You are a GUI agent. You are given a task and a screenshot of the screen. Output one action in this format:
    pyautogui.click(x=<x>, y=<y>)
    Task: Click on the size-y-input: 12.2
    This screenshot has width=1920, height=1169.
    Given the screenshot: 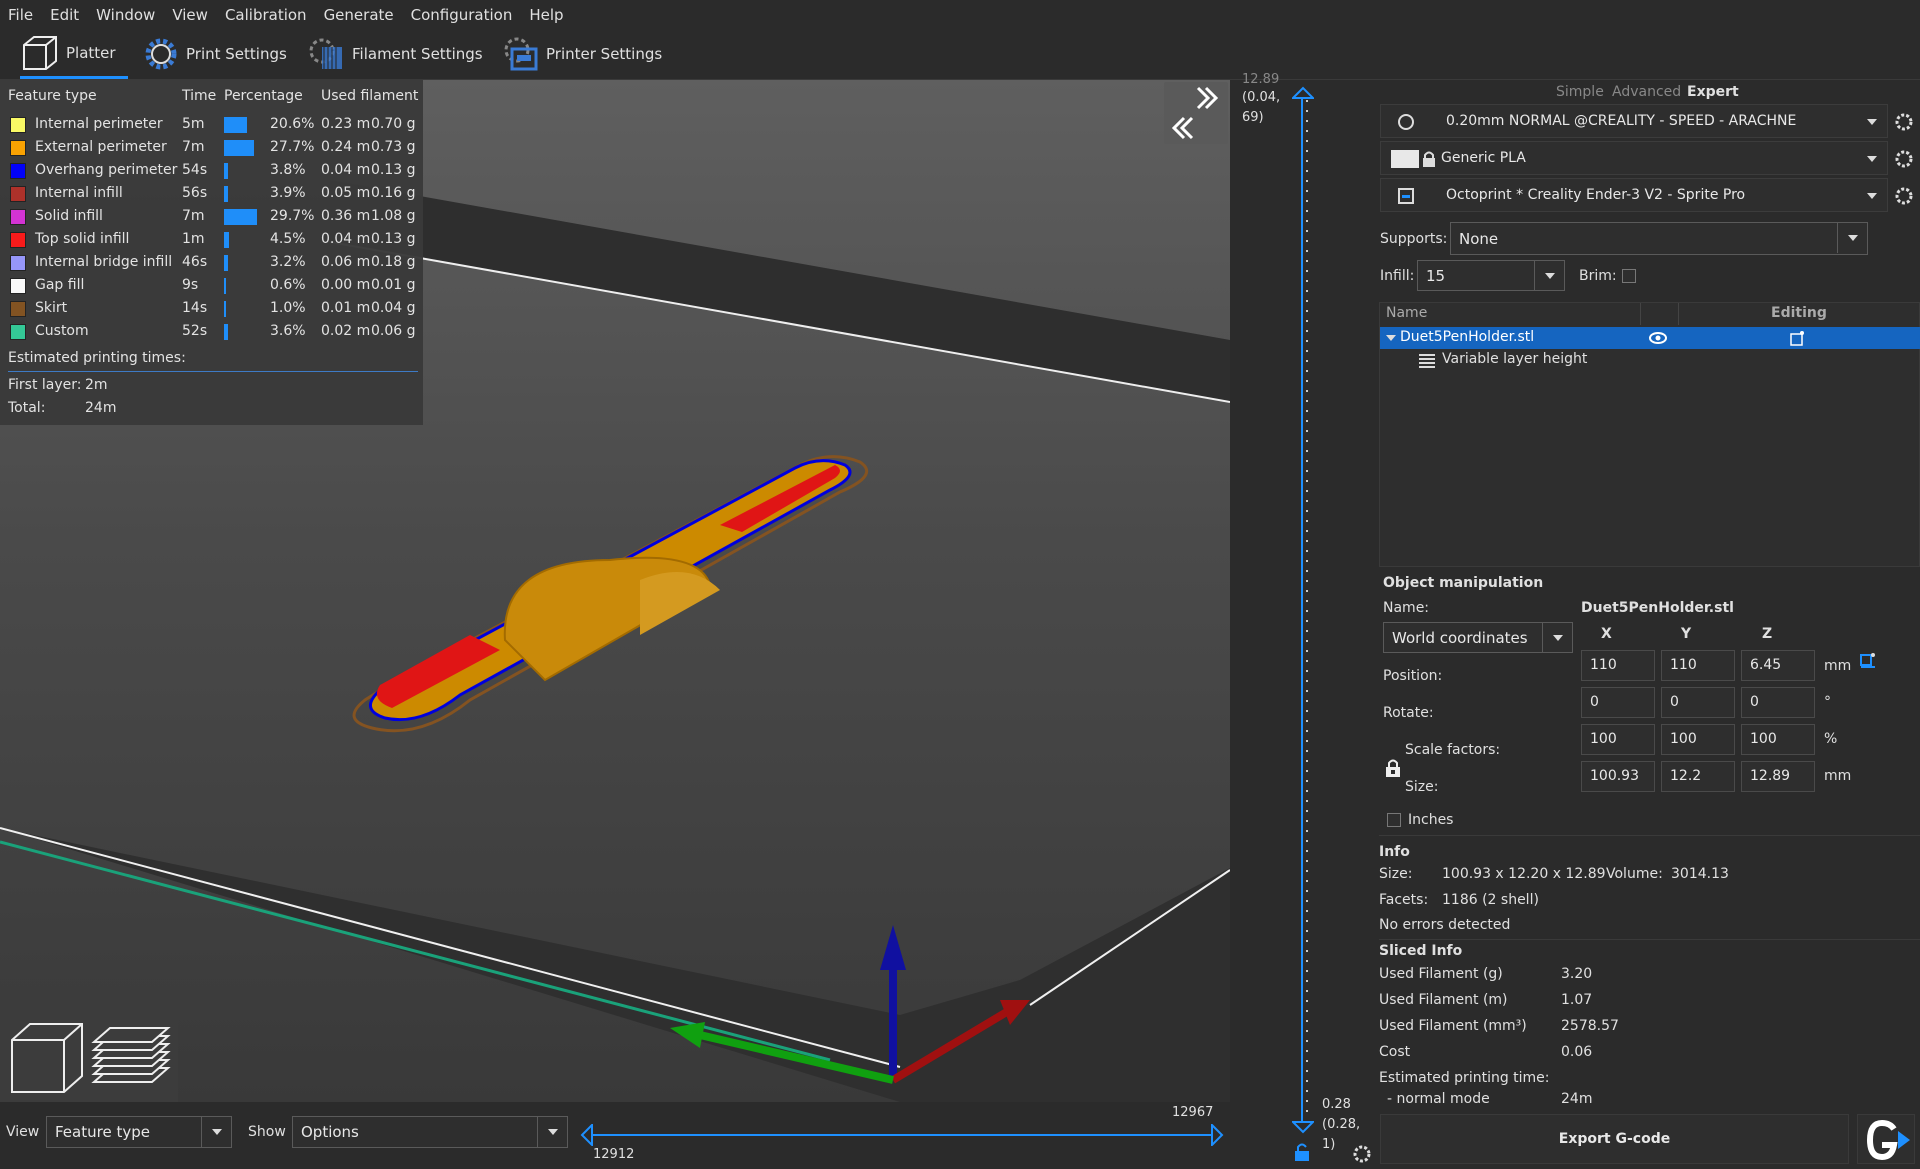 What is the action you would take?
    pyautogui.click(x=1698, y=776)
    